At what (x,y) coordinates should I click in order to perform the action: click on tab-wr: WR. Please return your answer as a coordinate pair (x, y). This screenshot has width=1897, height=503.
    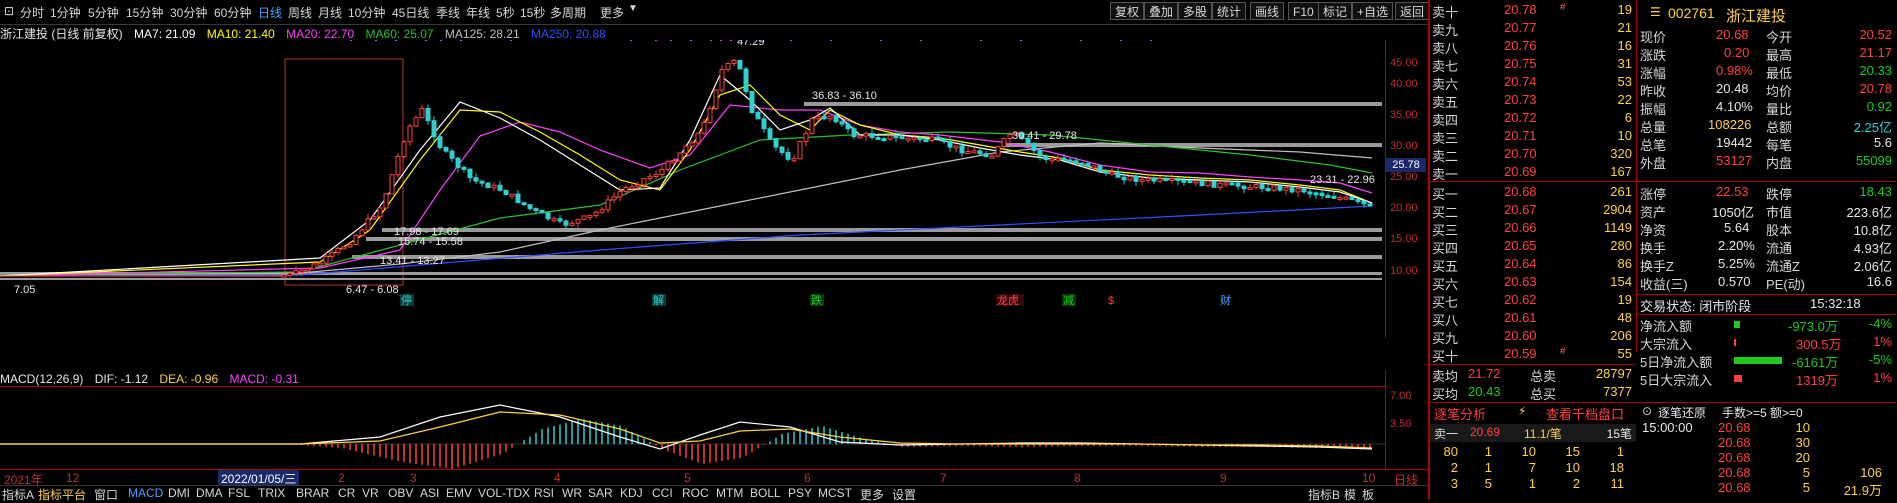
    Looking at the image, I should click on (572, 493).